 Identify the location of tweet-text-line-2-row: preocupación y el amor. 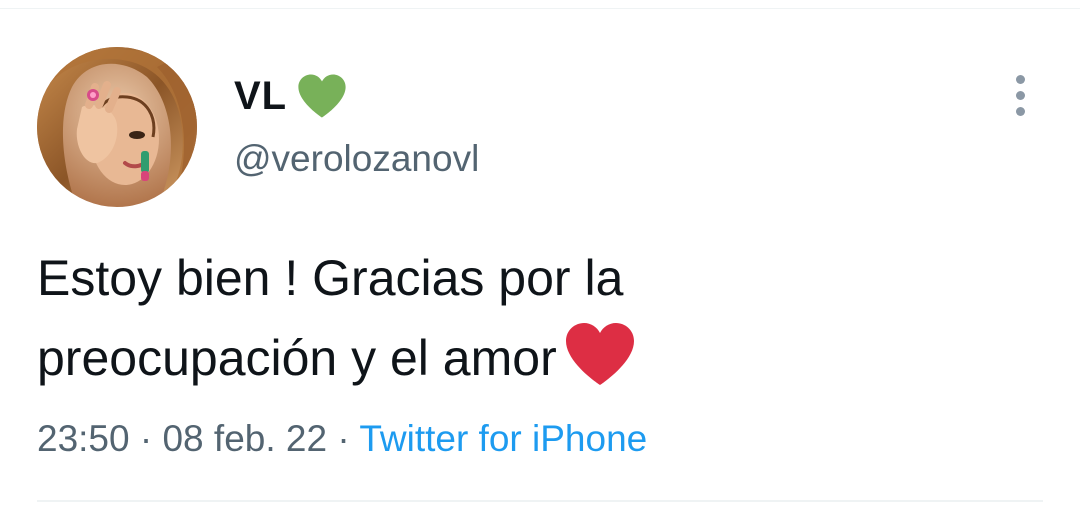
(537, 358).